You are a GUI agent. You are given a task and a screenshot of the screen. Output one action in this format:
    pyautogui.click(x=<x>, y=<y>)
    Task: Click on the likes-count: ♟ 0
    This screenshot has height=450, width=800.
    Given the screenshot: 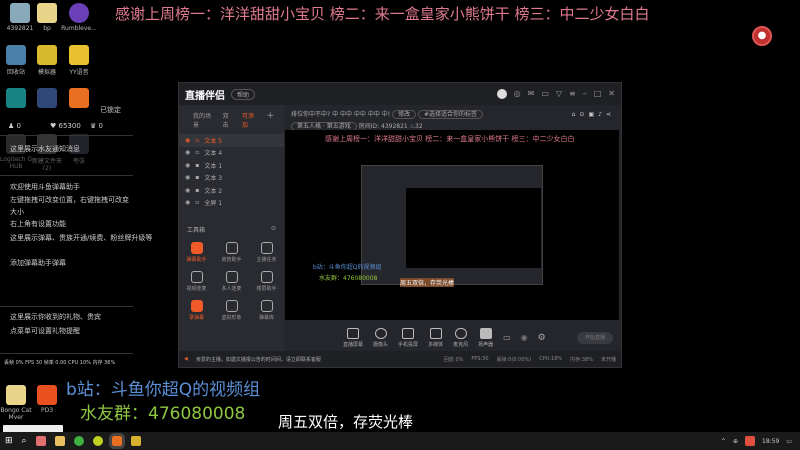 What is the action you would take?
    pyautogui.click(x=14, y=126)
    